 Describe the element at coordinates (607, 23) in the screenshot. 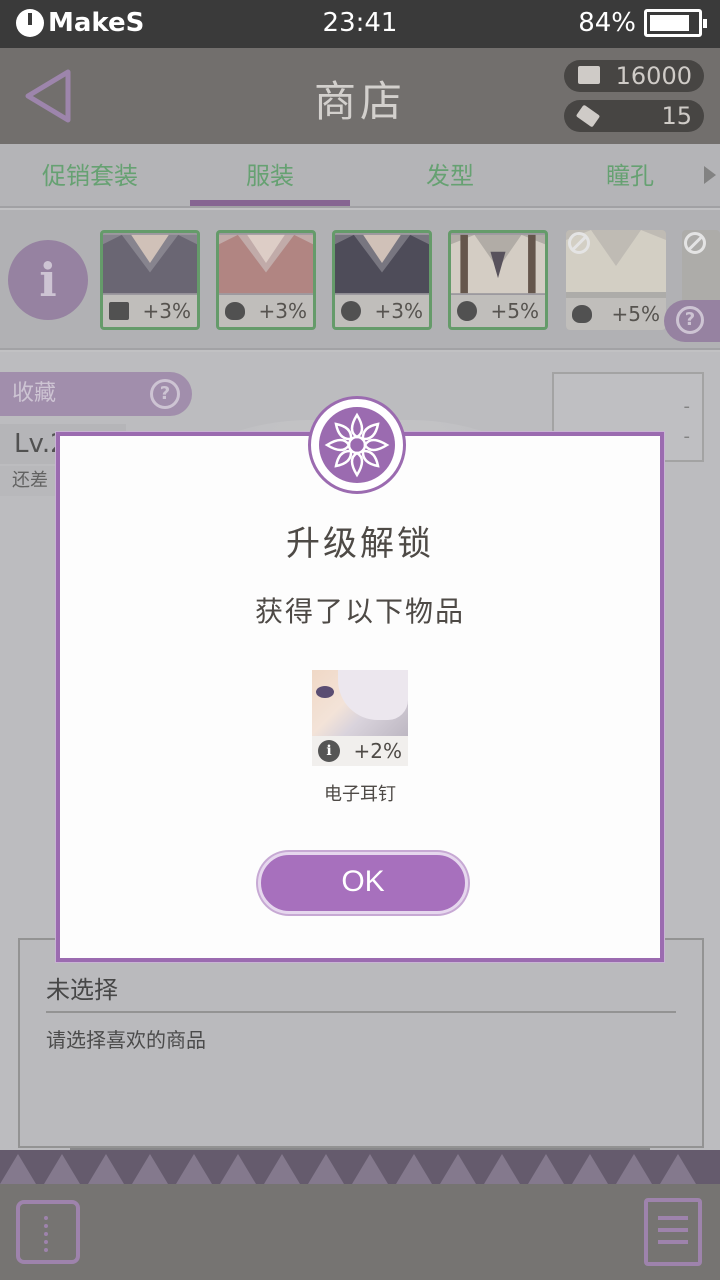

I see `battery-percent: 84%` at that location.